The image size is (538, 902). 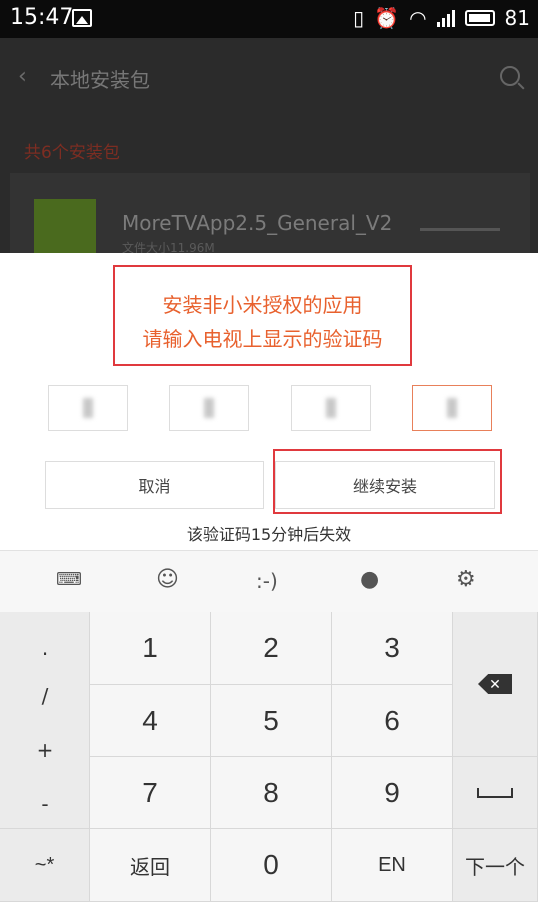 I want to click on battery-icon, so click(x=479, y=18).